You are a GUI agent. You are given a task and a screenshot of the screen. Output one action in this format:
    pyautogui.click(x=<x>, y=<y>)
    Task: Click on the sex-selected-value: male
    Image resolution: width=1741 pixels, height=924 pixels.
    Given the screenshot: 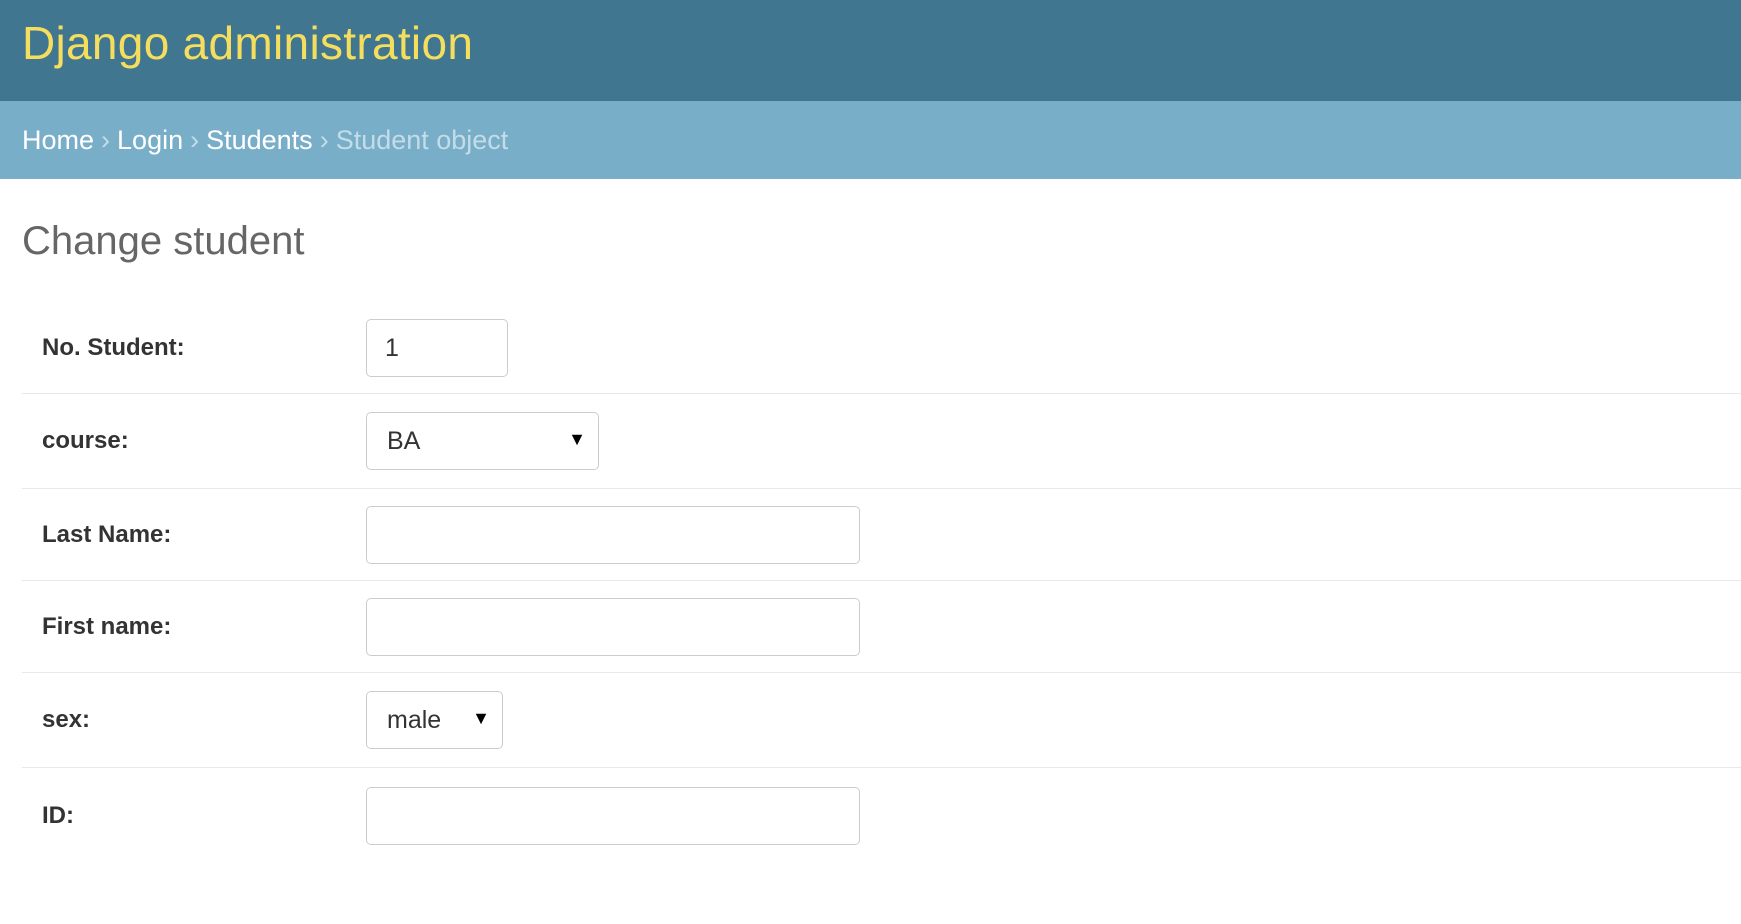 What is the action you would take?
    pyautogui.click(x=414, y=719)
    